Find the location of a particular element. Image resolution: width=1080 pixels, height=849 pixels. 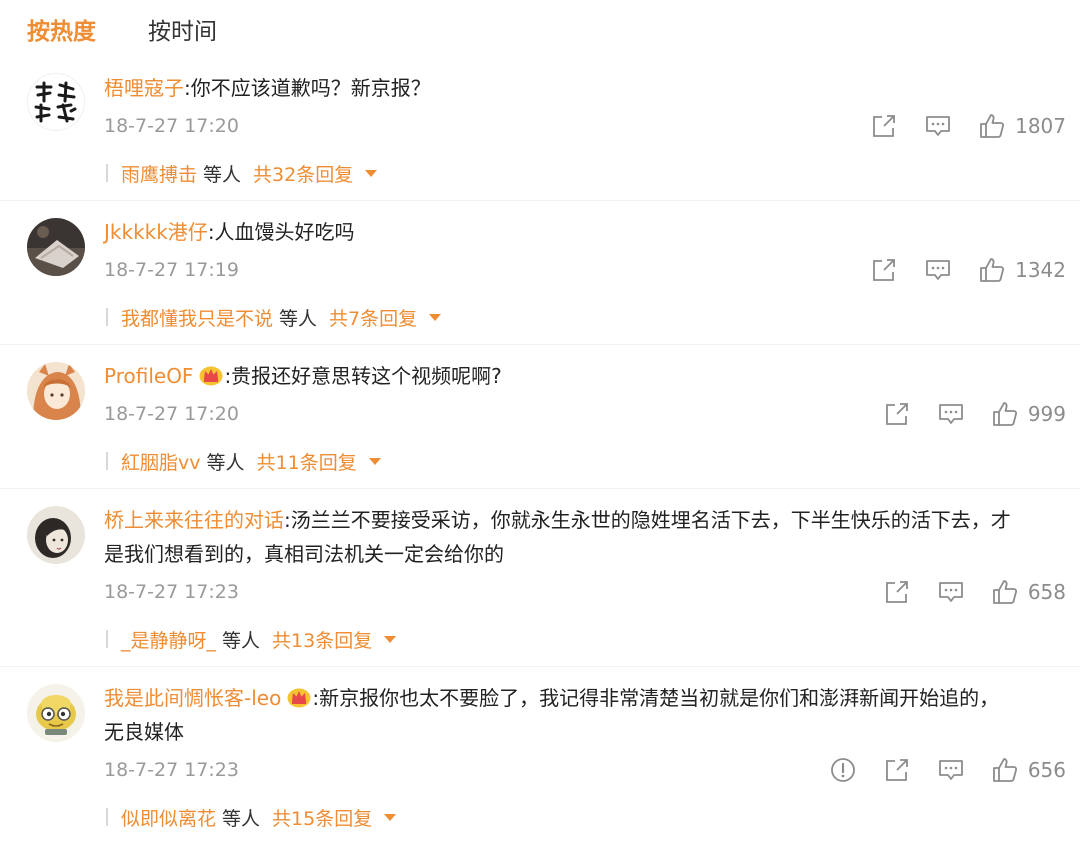

comment-actions: 1342 is located at coordinates (955, 270).